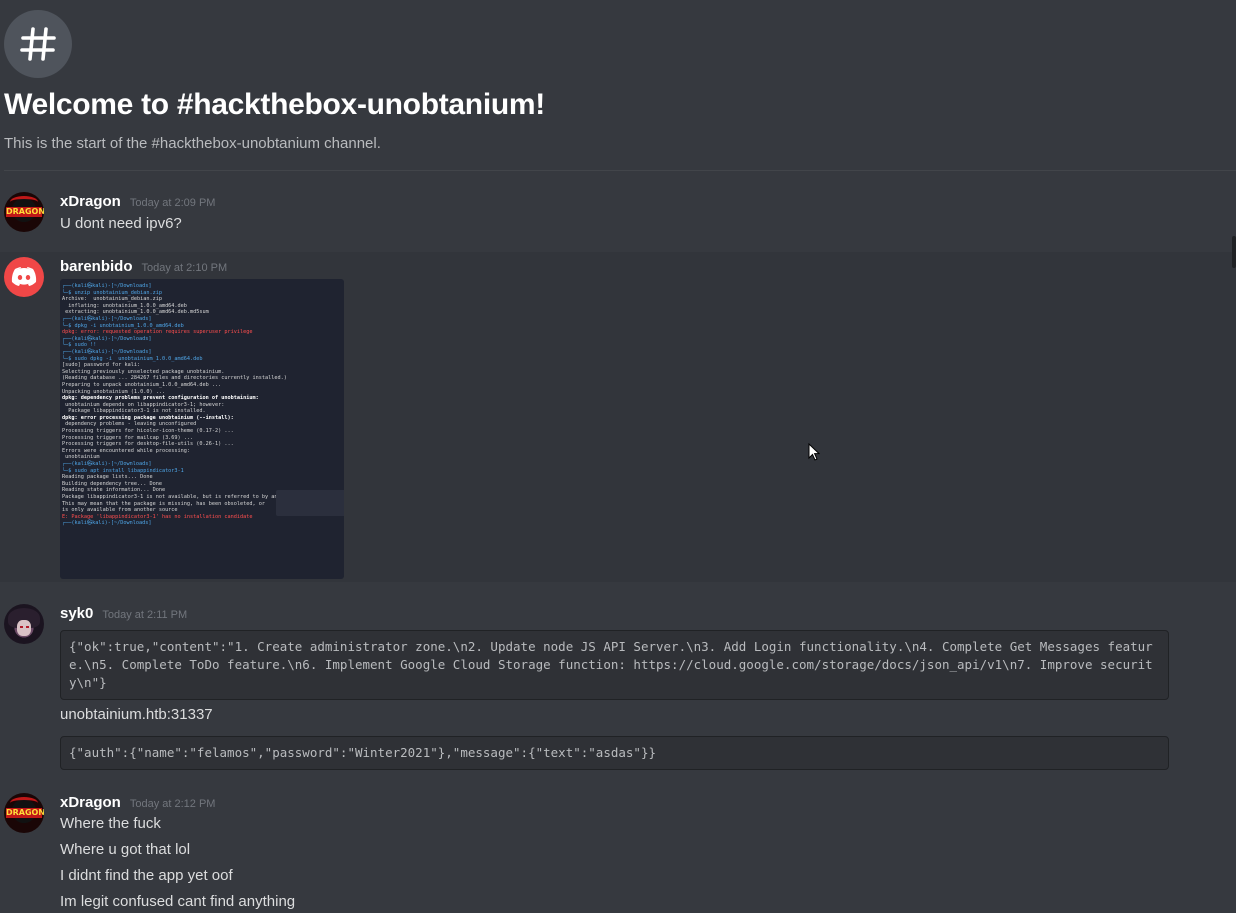  I want to click on terminal-line: Reading package lists... Done, so click(107, 477).